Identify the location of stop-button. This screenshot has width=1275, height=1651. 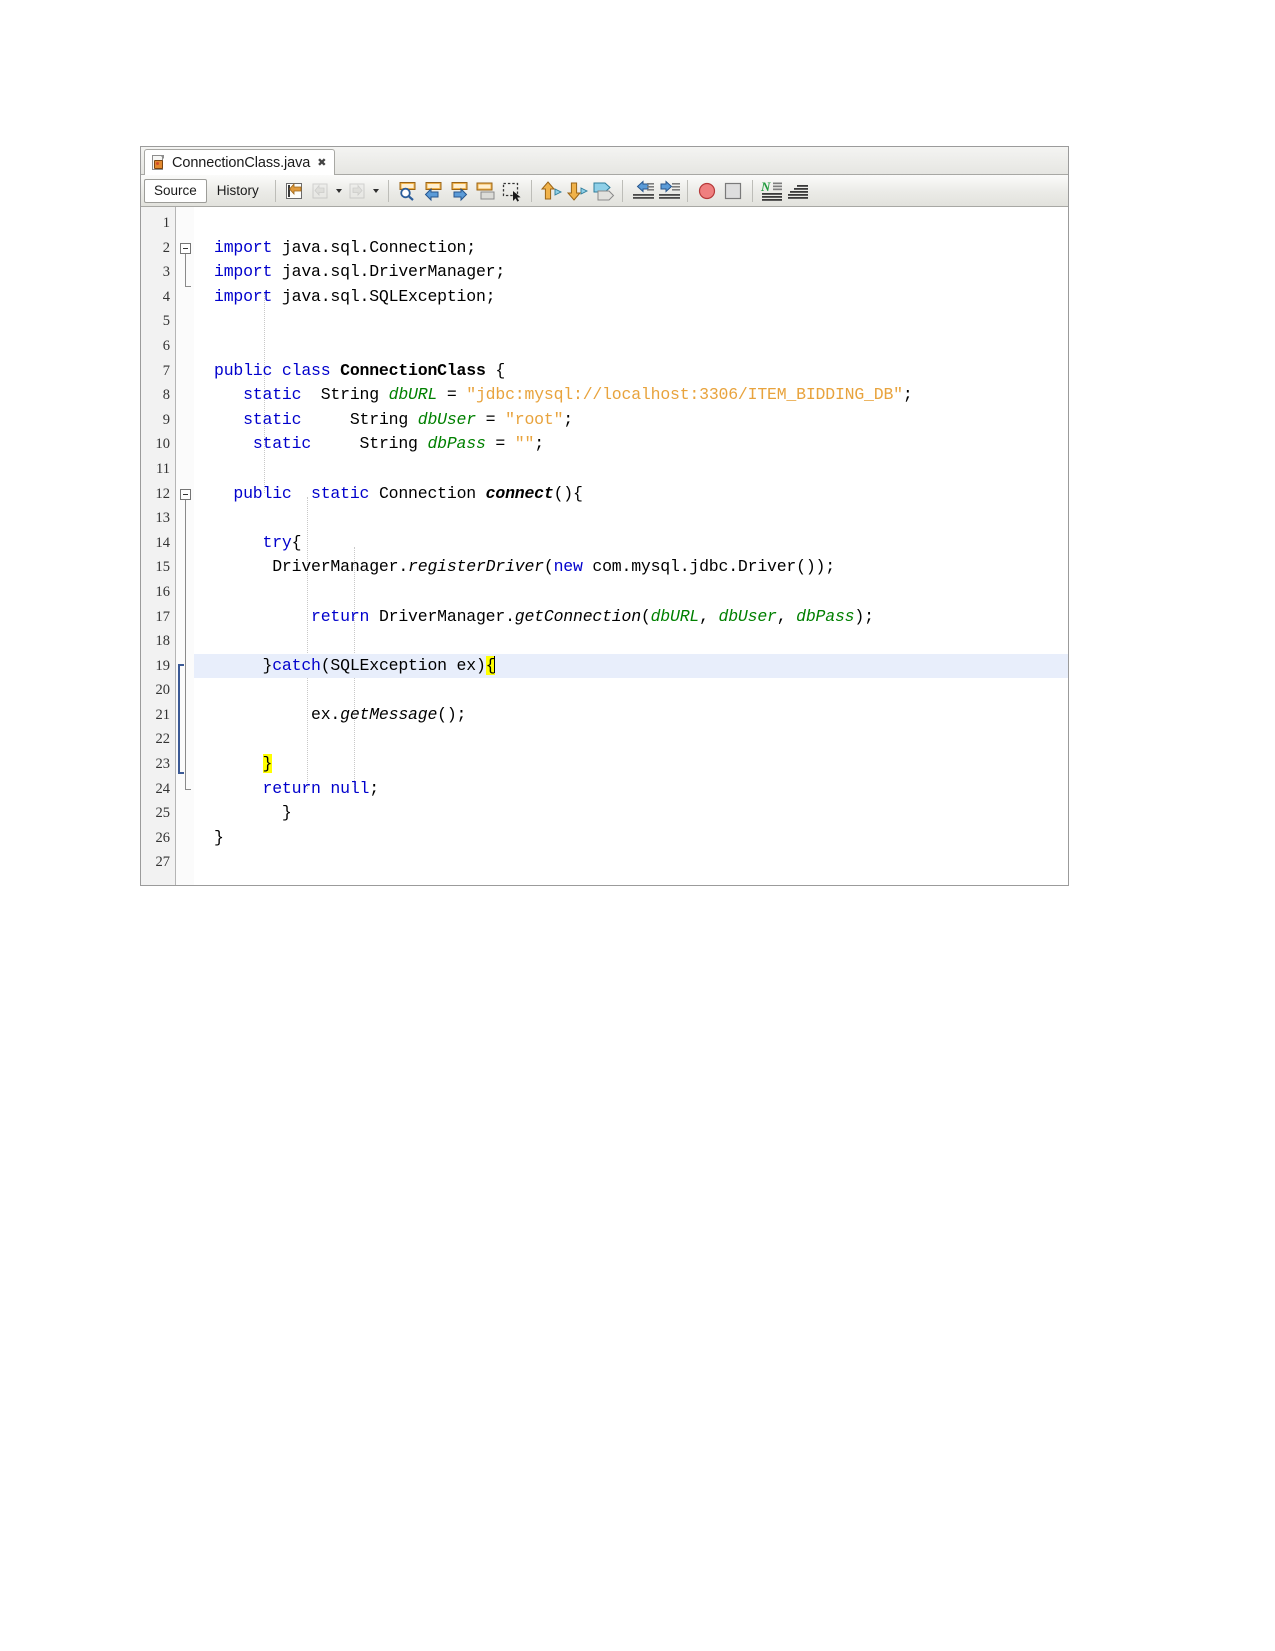
(733, 191).